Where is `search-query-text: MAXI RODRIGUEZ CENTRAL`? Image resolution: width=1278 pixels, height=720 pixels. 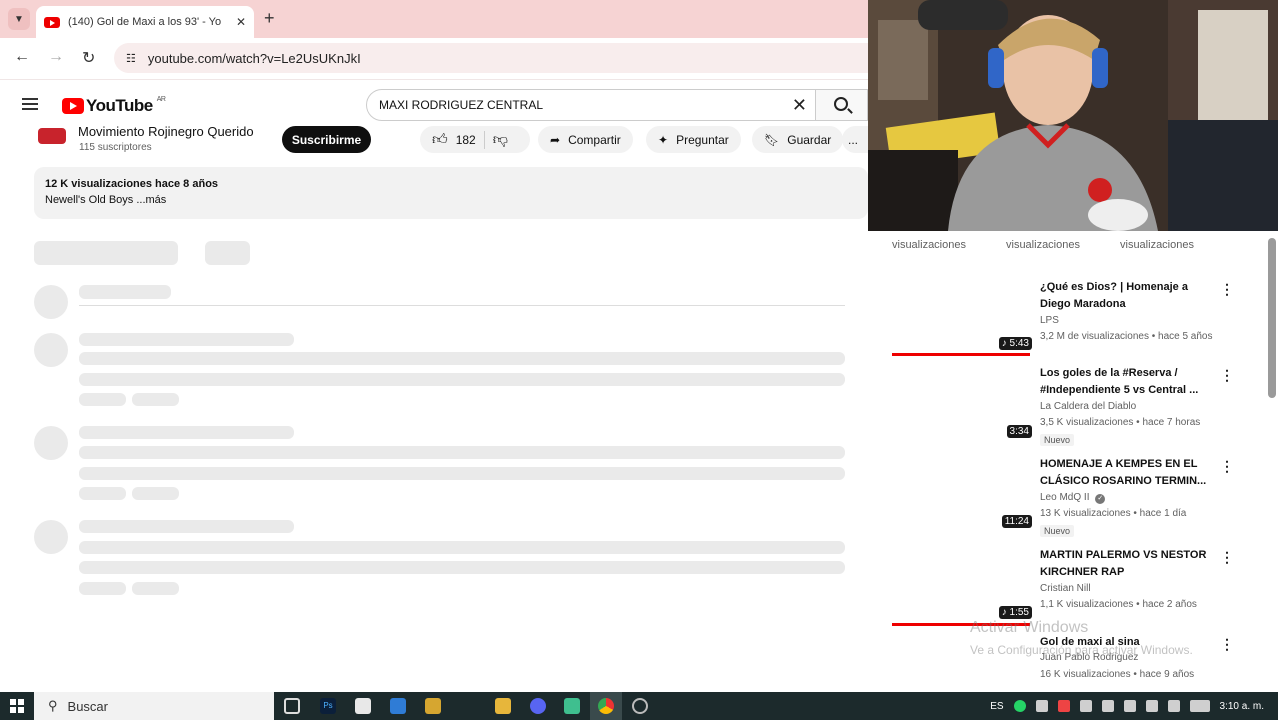 search-query-text: MAXI RODRIGUEZ CENTRAL is located at coordinates (461, 105).